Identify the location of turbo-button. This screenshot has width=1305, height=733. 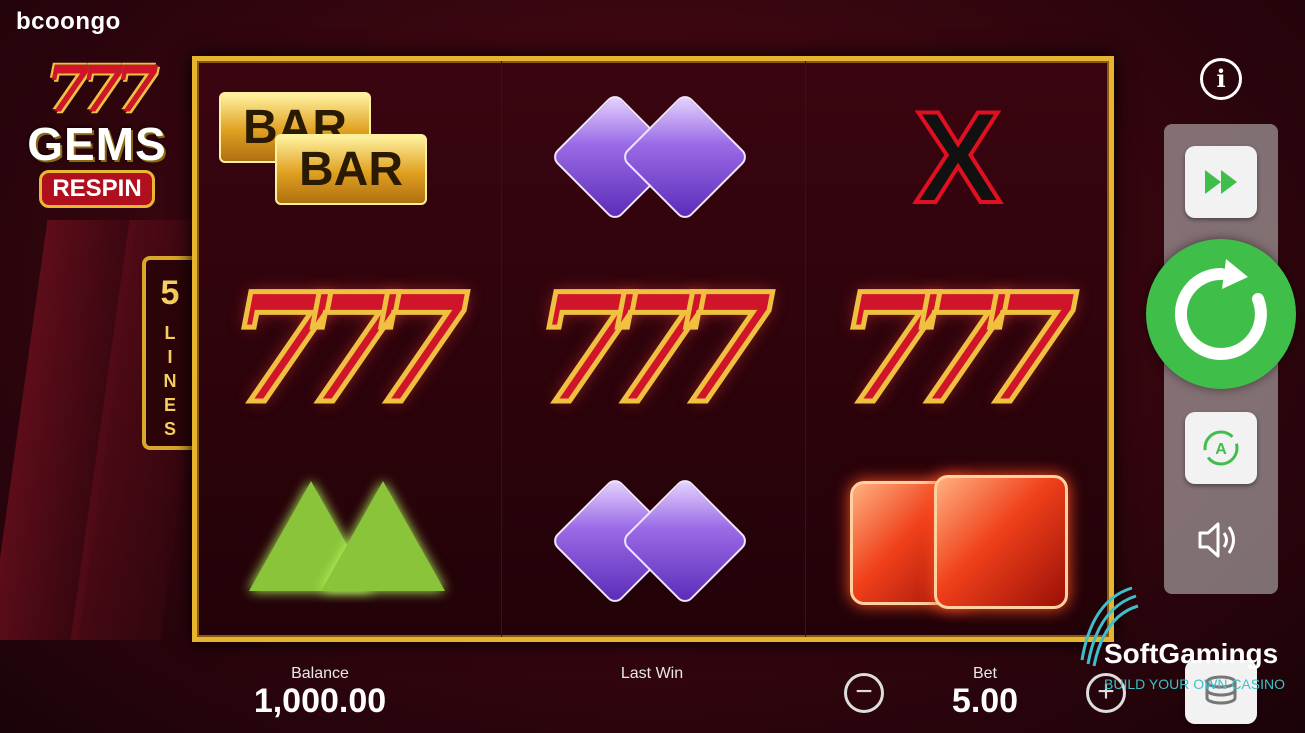
(1221, 182).